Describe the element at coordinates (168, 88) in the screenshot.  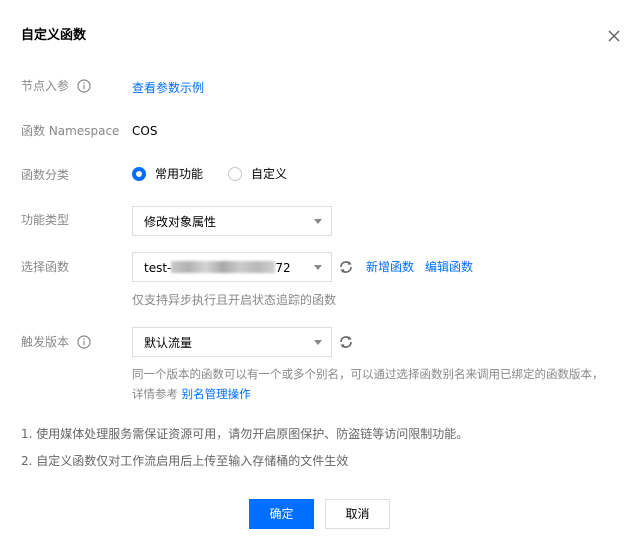
I see `view-param-example-link: 查看参数示例` at that location.